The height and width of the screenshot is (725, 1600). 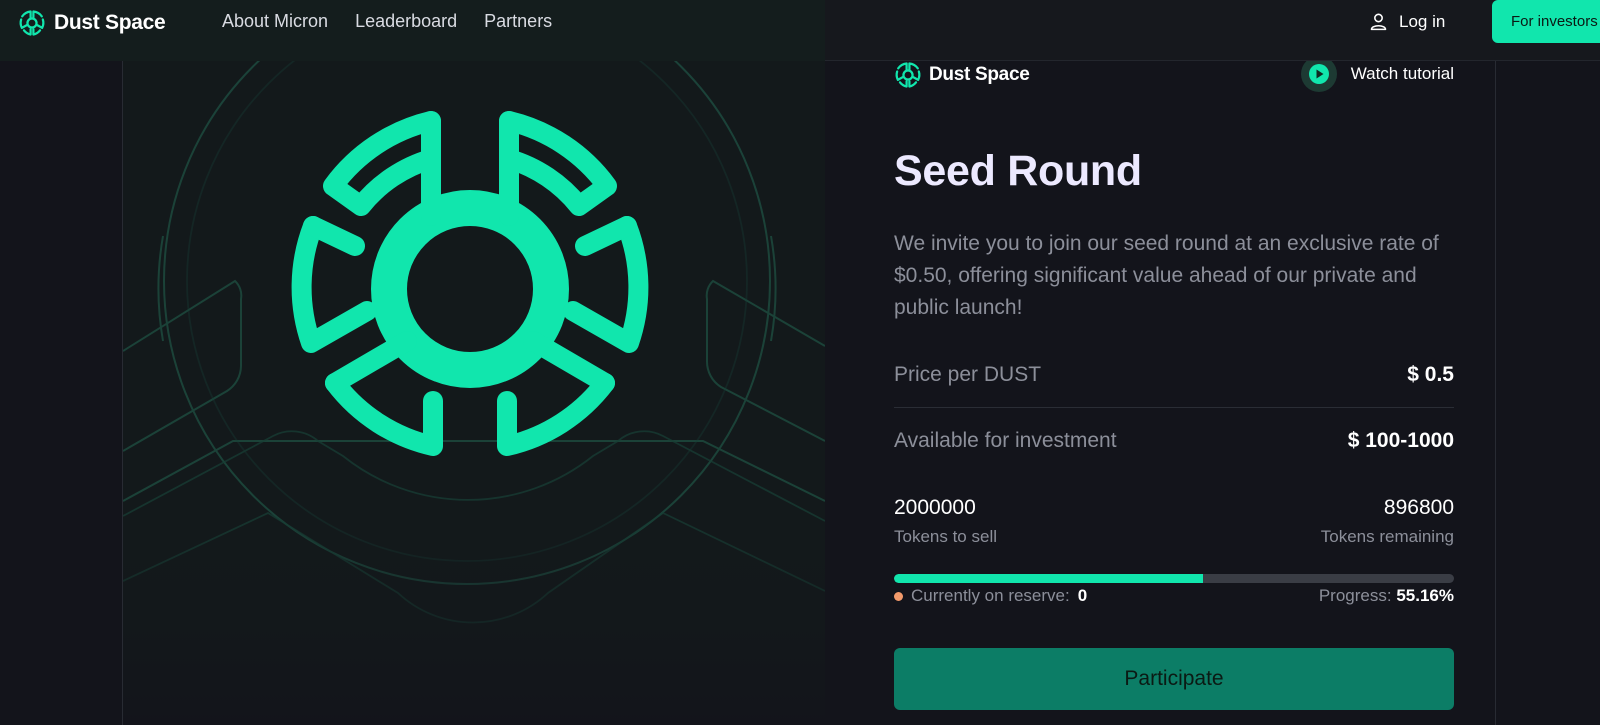 I want to click on login-button: Log in, so click(x=1406, y=21).